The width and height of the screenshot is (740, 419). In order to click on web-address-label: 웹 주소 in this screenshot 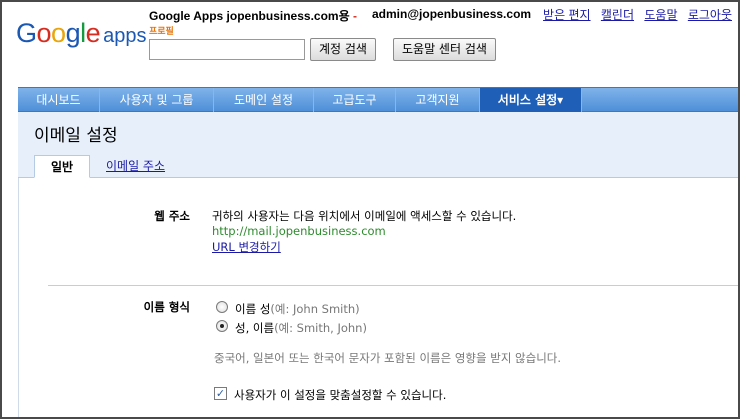, I will do `click(172, 216)`.